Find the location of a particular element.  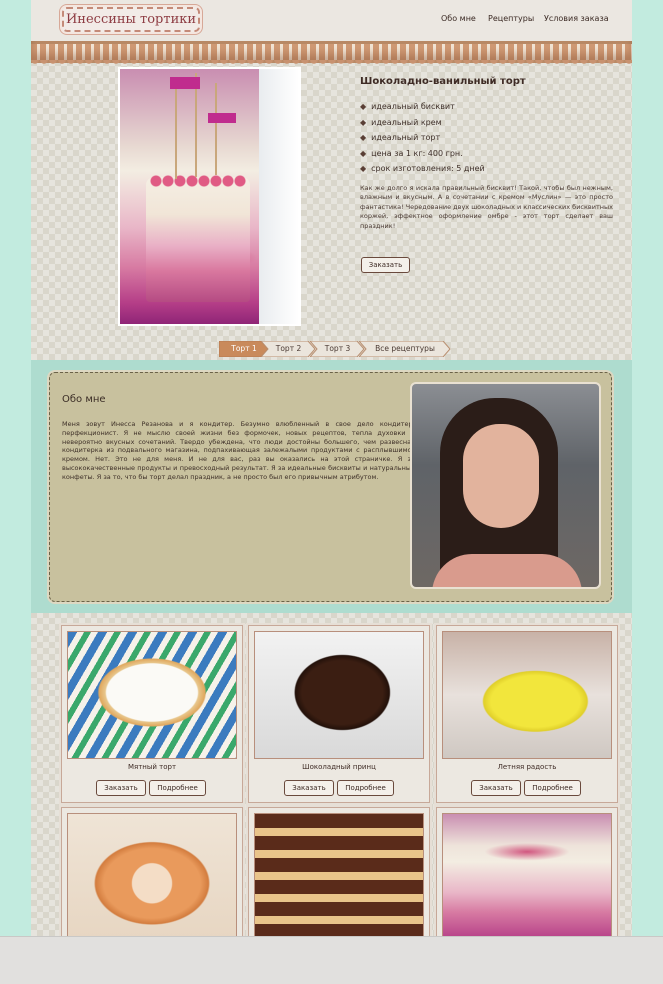

product-card: Мятный торт Заказать Подробнее is located at coordinates (152, 714).